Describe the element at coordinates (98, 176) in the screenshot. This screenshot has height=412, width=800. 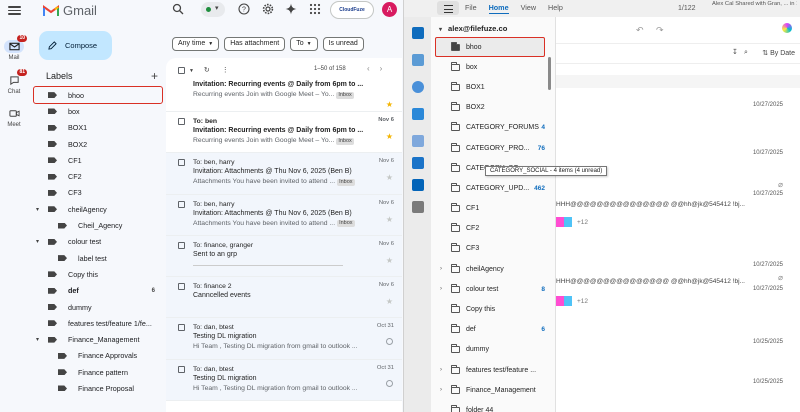
I see `label-item: CF2` at that location.